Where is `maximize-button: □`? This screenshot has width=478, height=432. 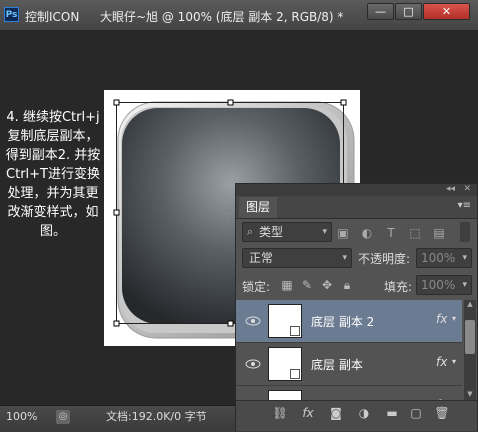 maximize-button: □ is located at coordinates (408, 11).